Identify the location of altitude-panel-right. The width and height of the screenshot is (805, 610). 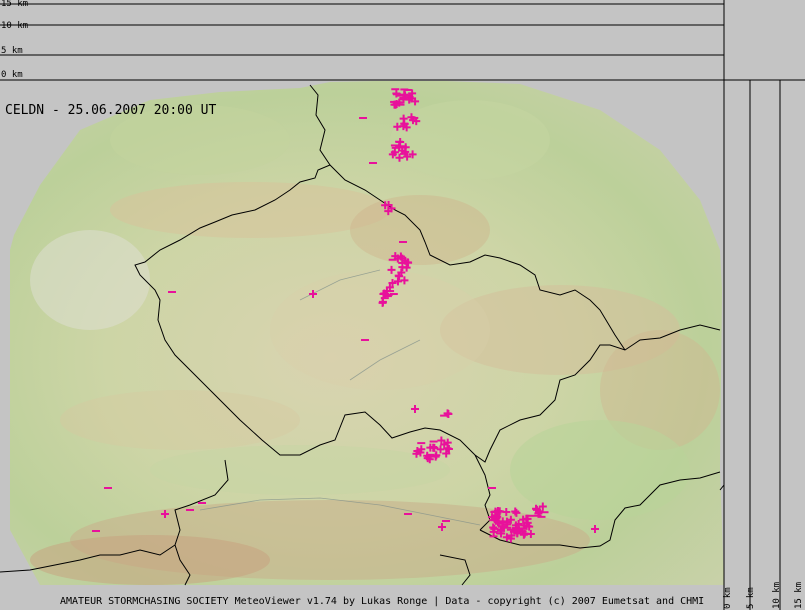
(764, 305).